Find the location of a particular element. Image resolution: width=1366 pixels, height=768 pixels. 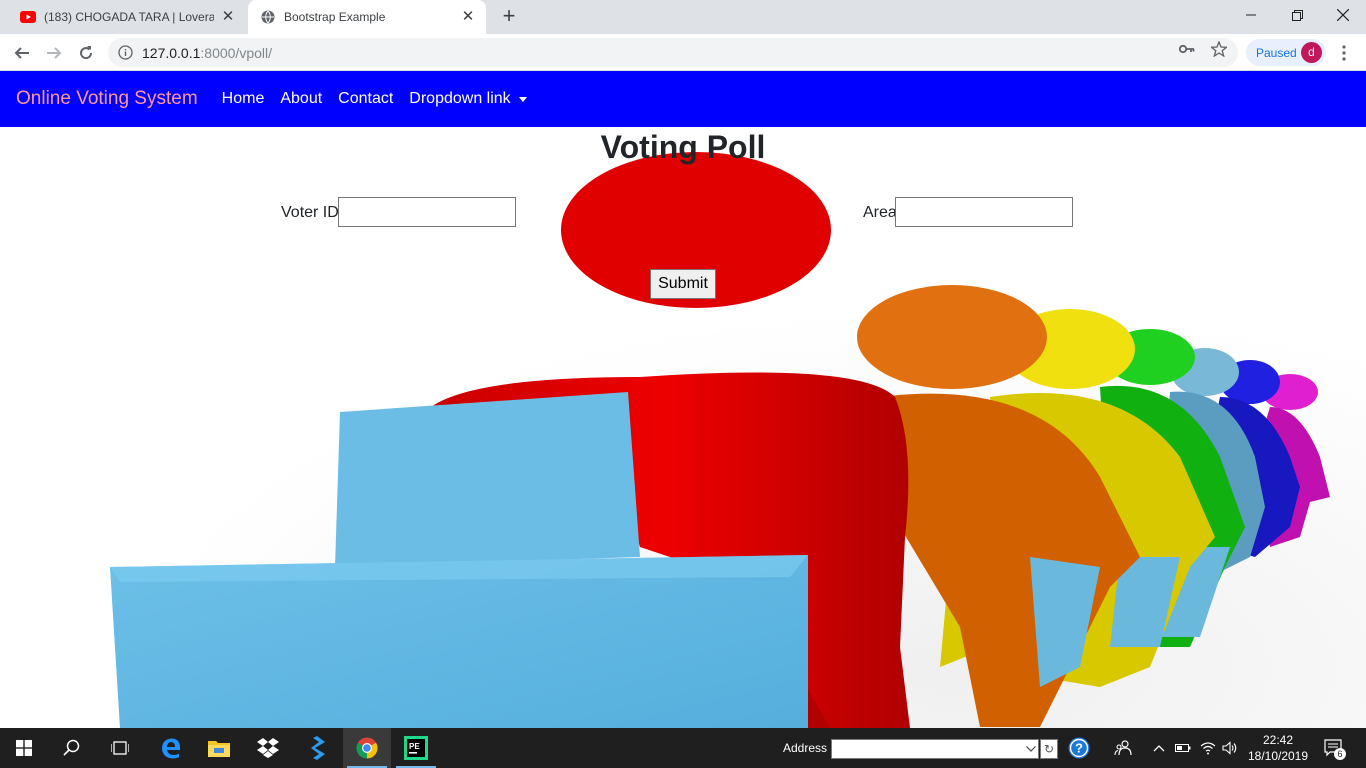

help-icon: ? is located at coordinates (1079, 748).